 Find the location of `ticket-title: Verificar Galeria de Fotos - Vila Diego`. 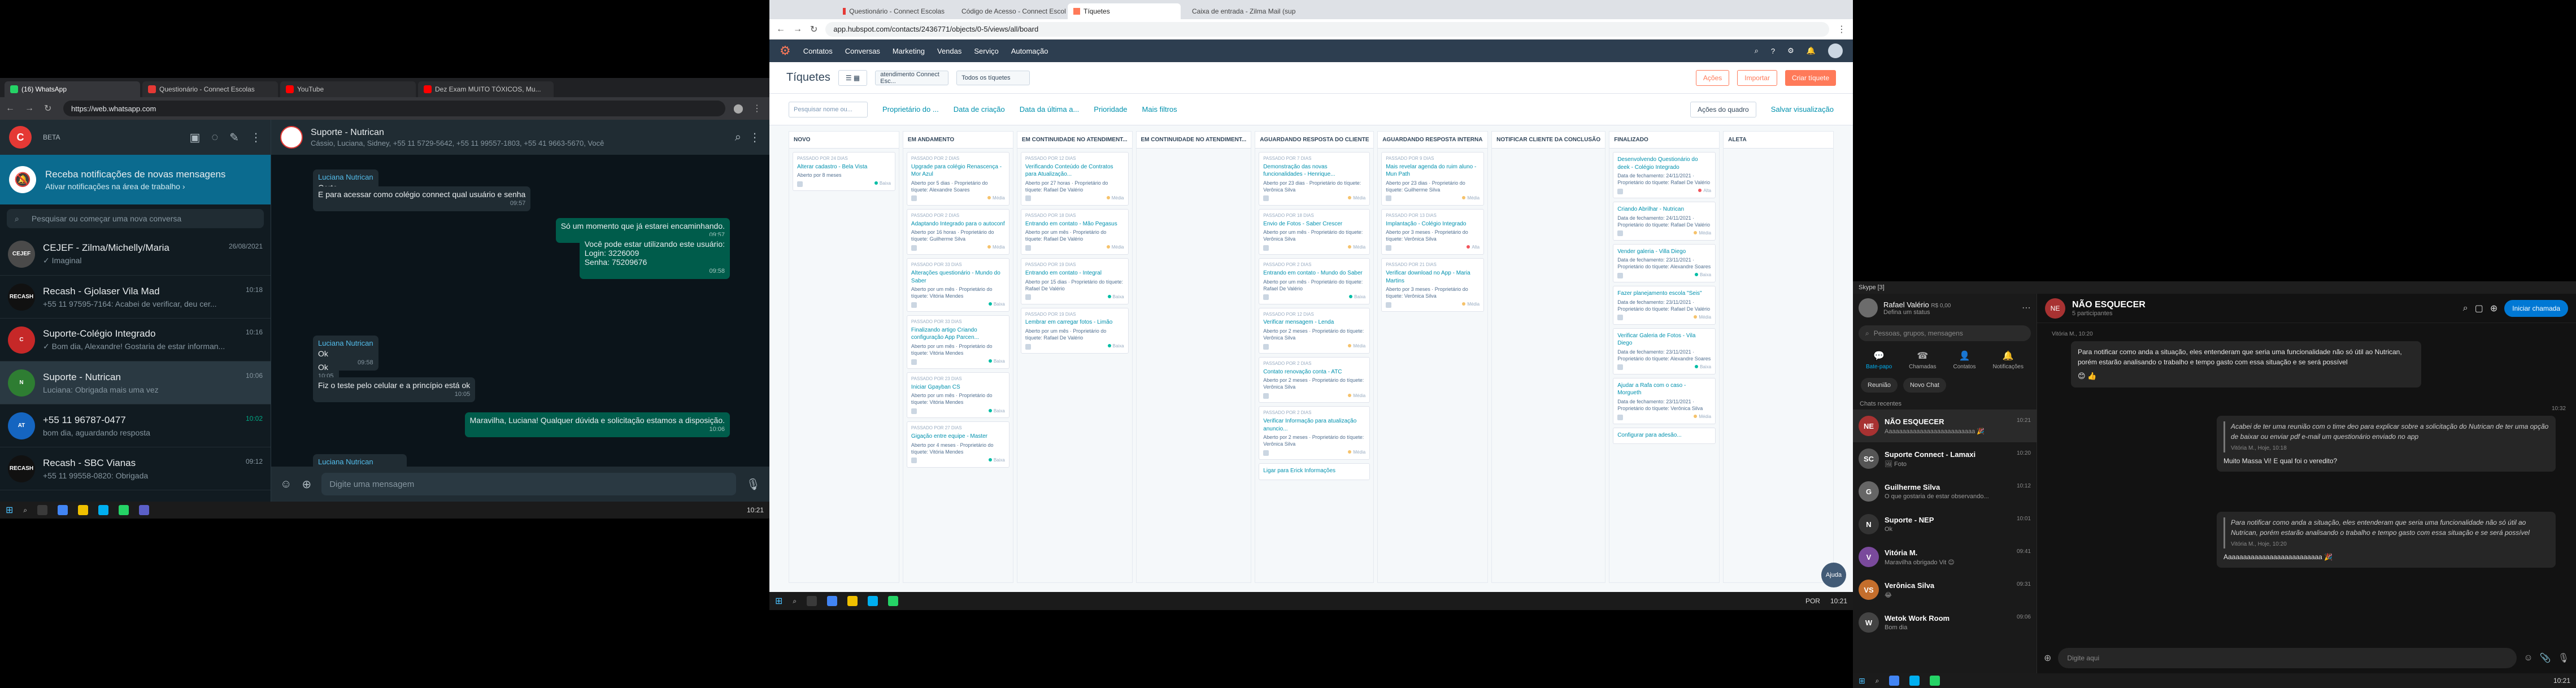

ticket-title: Verificar Galeria de Fotos - Vila Diego is located at coordinates (1664, 339).